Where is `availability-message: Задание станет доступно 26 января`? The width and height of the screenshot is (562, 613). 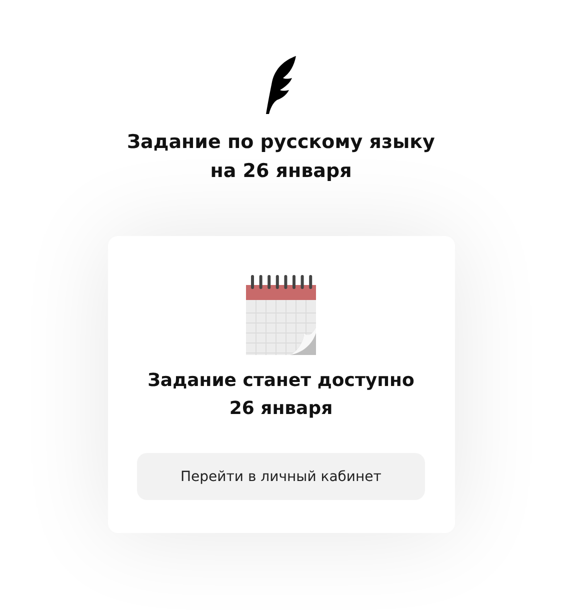 availability-message: Задание станет доступно 26 января is located at coordinates (281, 395).